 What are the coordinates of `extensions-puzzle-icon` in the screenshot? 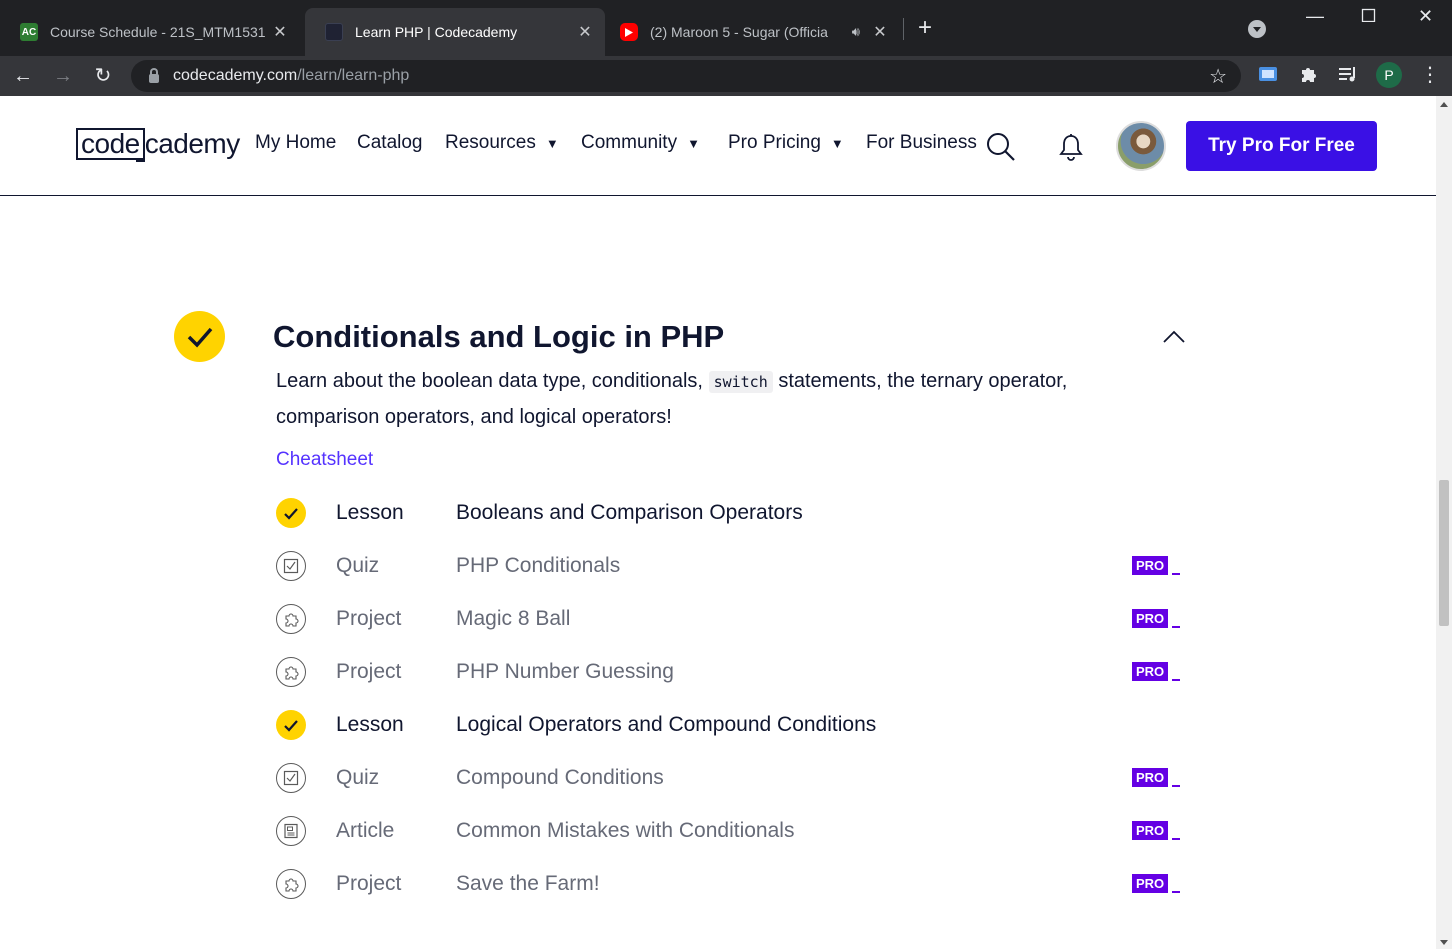 It's located at (1308, 76).